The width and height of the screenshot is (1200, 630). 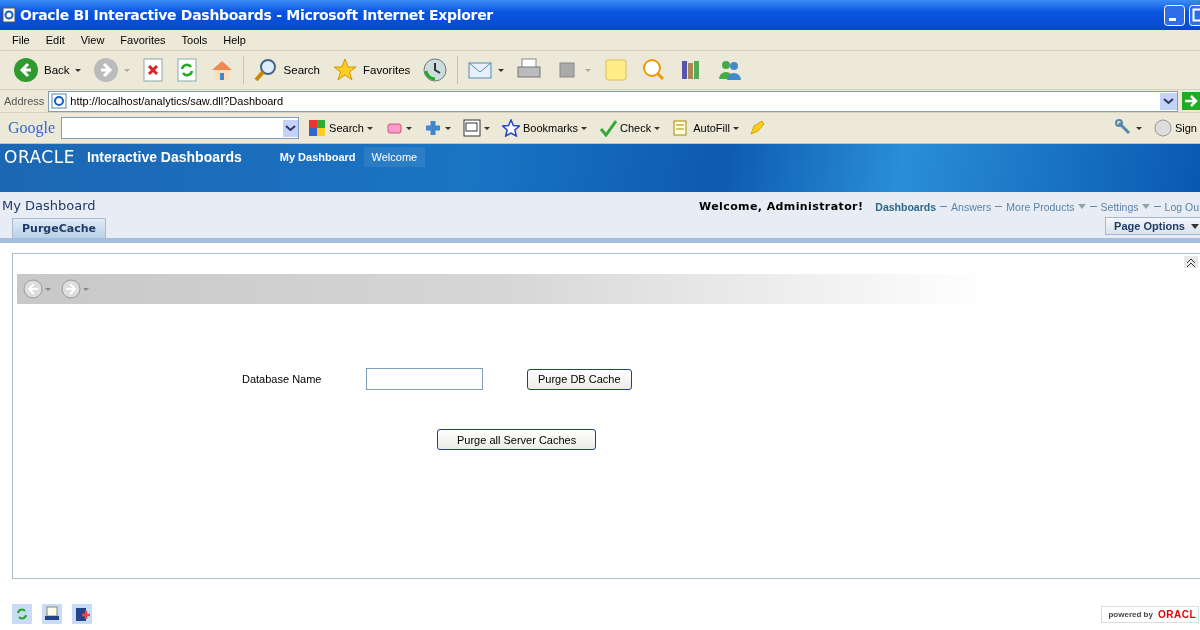 I want to click on circle-icon, so click(x=1162, y=128).